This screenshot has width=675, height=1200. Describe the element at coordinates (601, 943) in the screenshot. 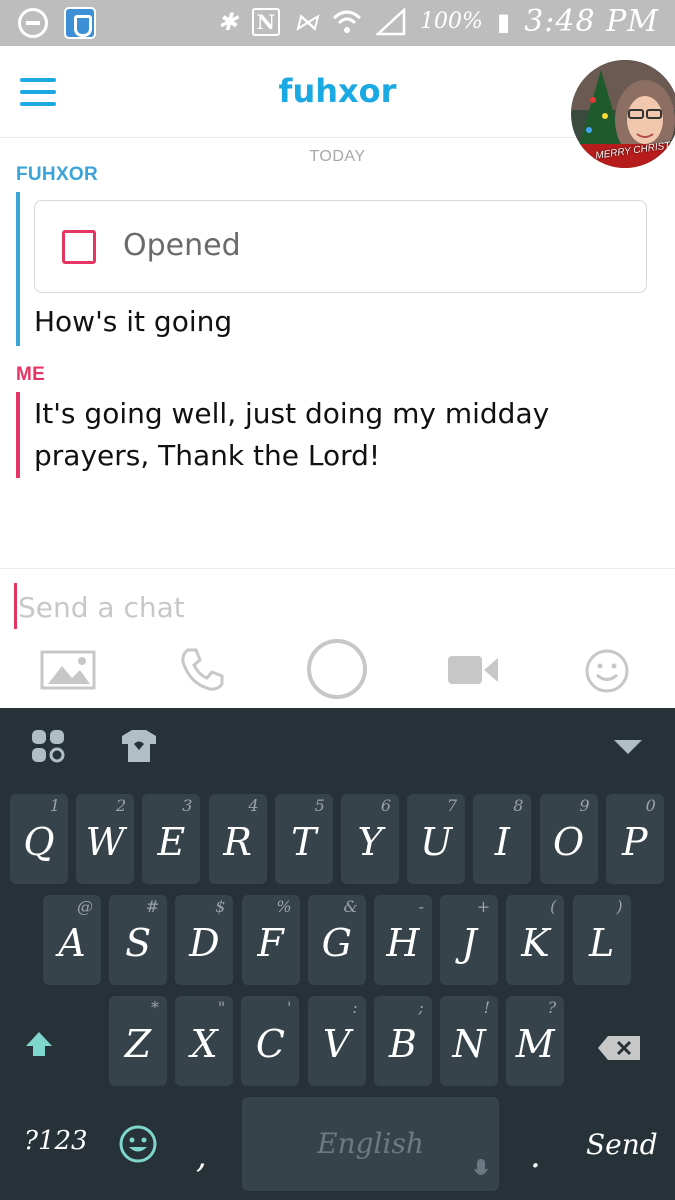

I see `key-label: L` at that location.